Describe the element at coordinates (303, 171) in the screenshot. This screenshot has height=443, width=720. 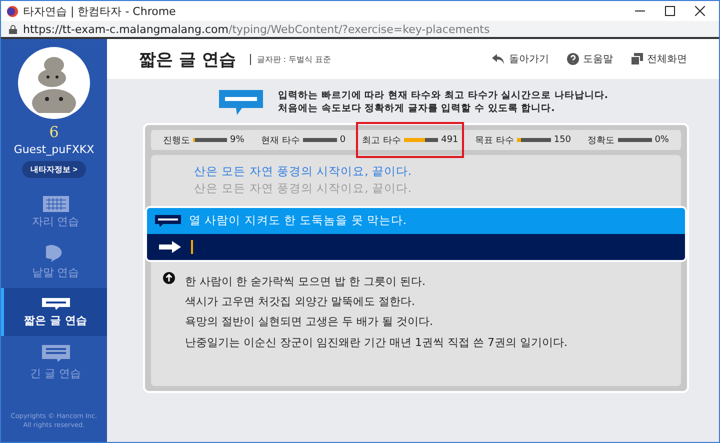
I see `typed-sentence: 산은 모든 자연 풍경의 시작이요, 끝이다.` at that location.